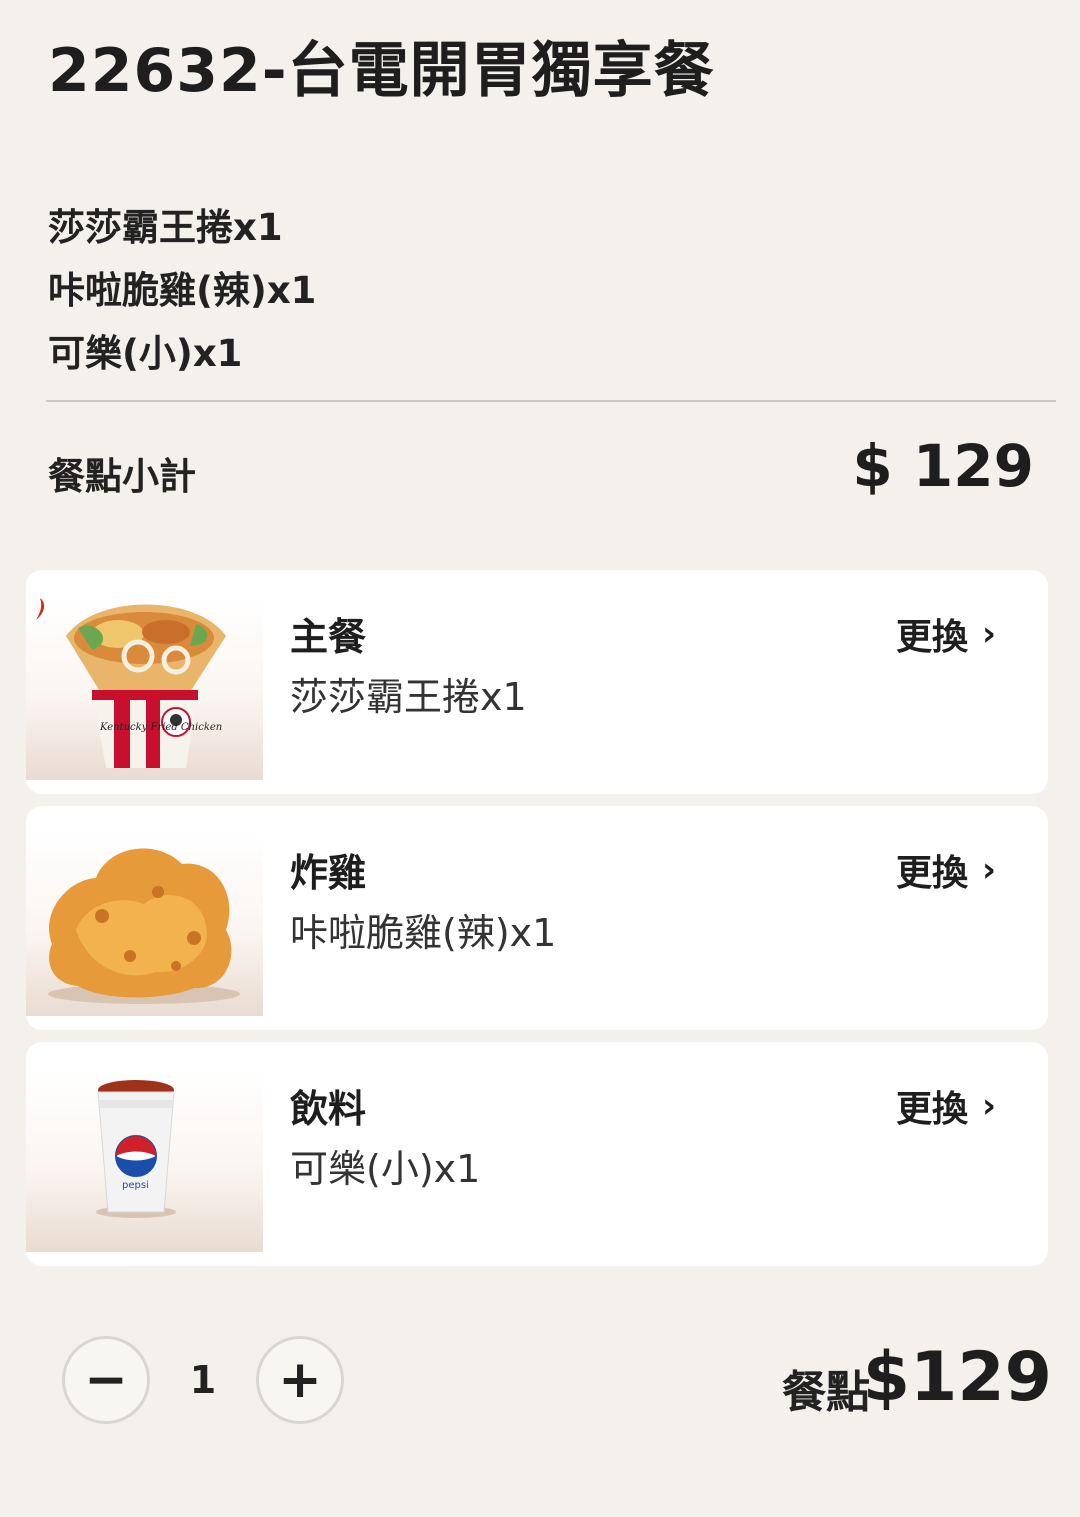 The height and width of the screenshot is (1517, 1080). What do you see at coordinates (328, 873) in the screenshot?
I see `card-category: 炸雞` at bounding box center [328, 873].